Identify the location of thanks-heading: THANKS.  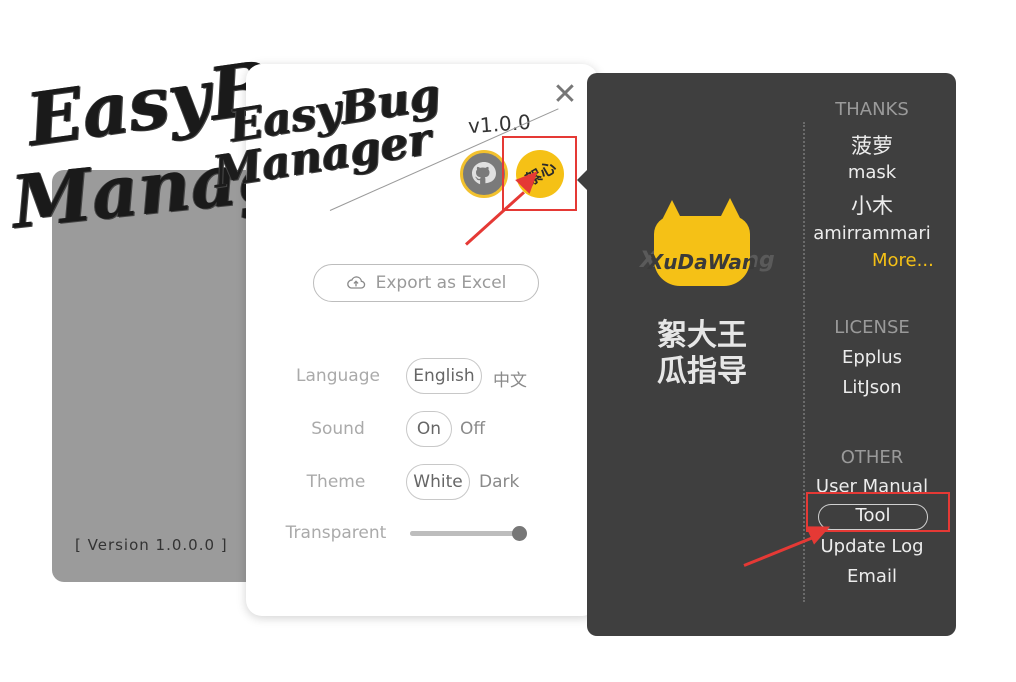
(872, 109).